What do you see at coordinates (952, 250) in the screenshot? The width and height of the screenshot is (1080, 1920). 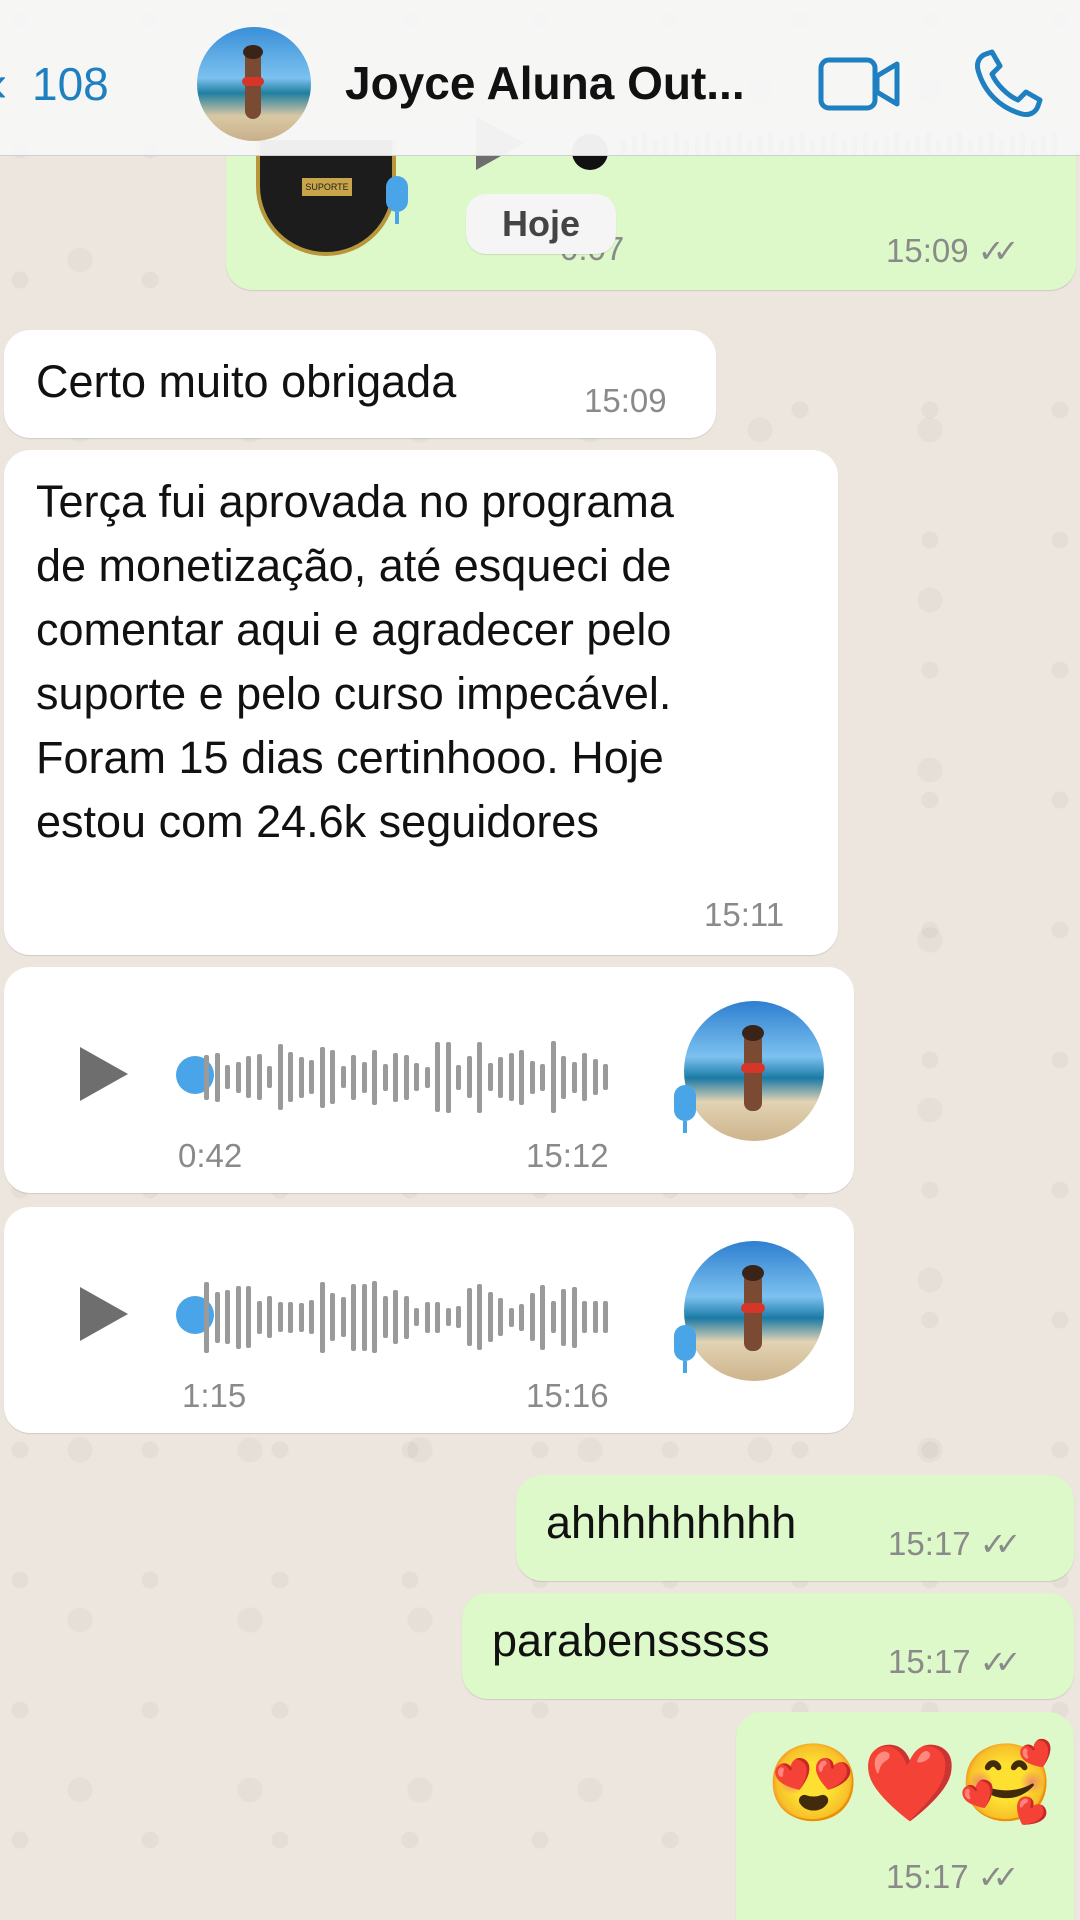 I see `message-time: 15:09 ✓✓` at bounding box center [952, 250].